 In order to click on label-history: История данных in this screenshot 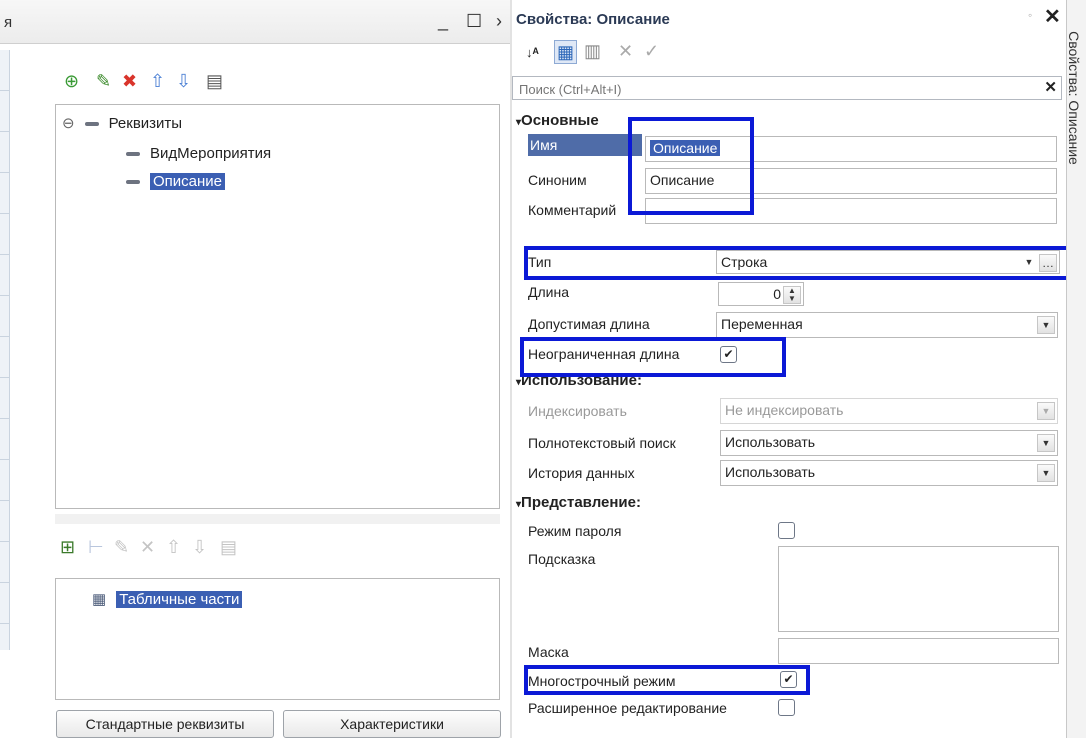, I will do `click(581, 473)`.